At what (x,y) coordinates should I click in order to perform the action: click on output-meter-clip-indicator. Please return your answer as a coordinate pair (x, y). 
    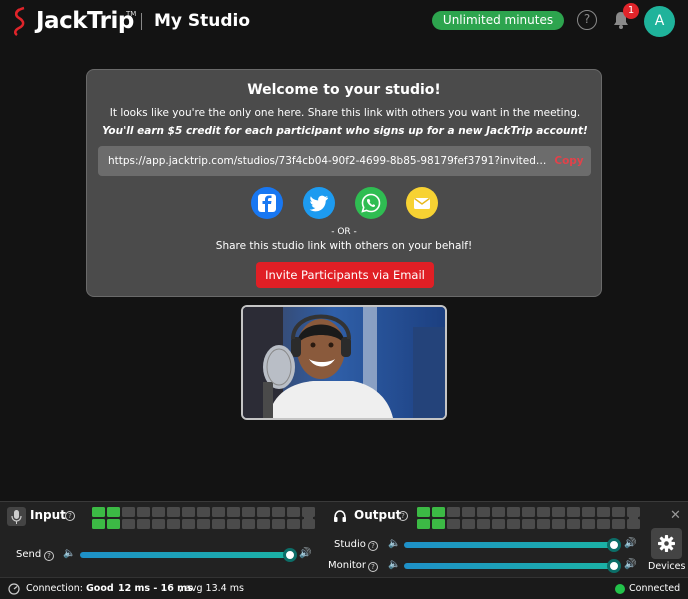
    Looking at the image, I should click on (633, 518).